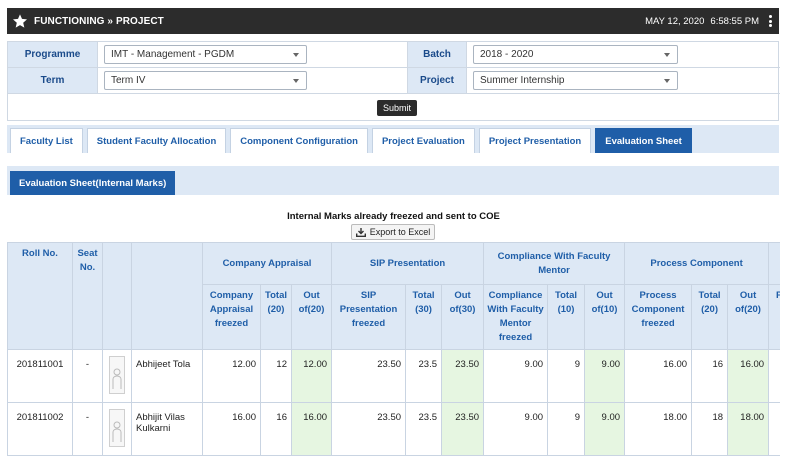 Image resolution: width=787 pixels, height=473 pixels. Describe the element at coordinates (774, 317) in the screenshot. I see `col-header: P R fr` at that location.